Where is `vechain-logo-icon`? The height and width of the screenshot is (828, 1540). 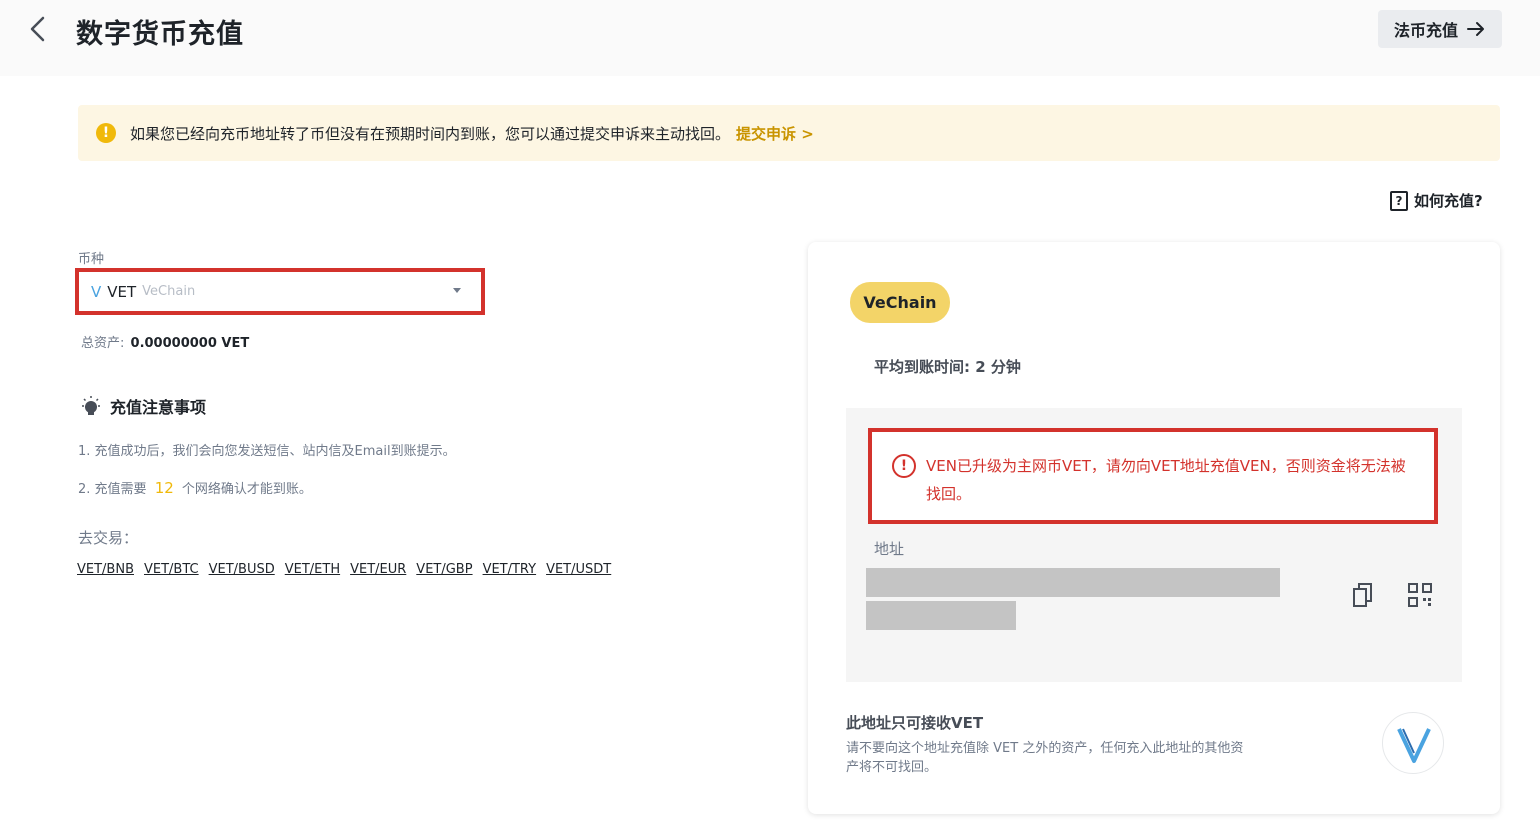
vechain-logo-icon is located at coordinates (1413, 743).